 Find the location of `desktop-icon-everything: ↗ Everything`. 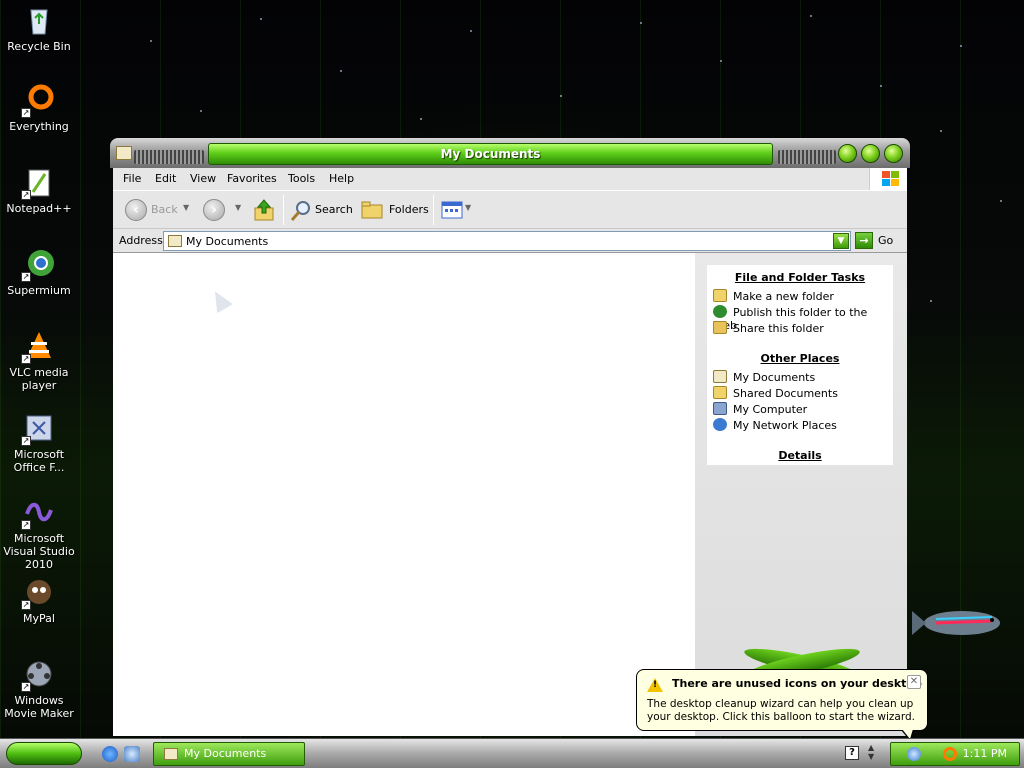

desktop-icon-everything: ↗ Everything is located at coordinates (39, 108).